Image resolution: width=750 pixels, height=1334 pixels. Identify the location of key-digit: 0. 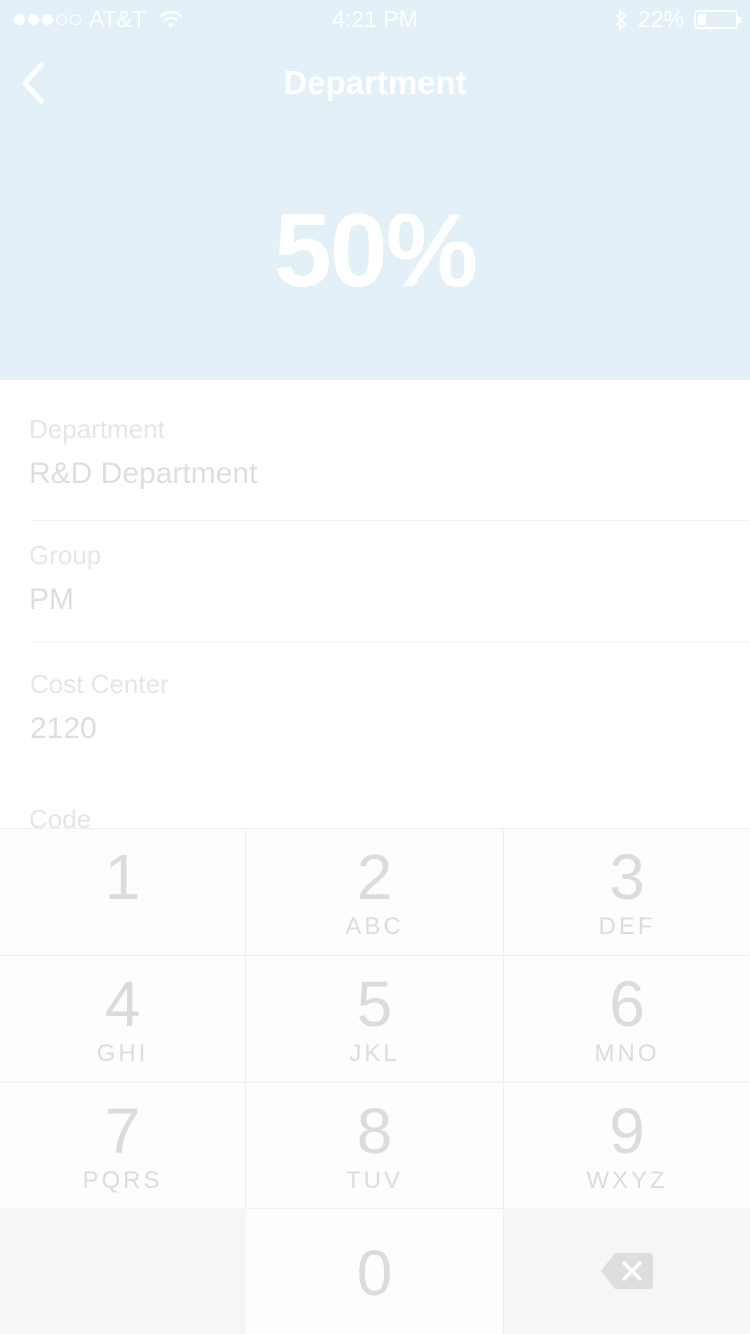
(374, 1273).